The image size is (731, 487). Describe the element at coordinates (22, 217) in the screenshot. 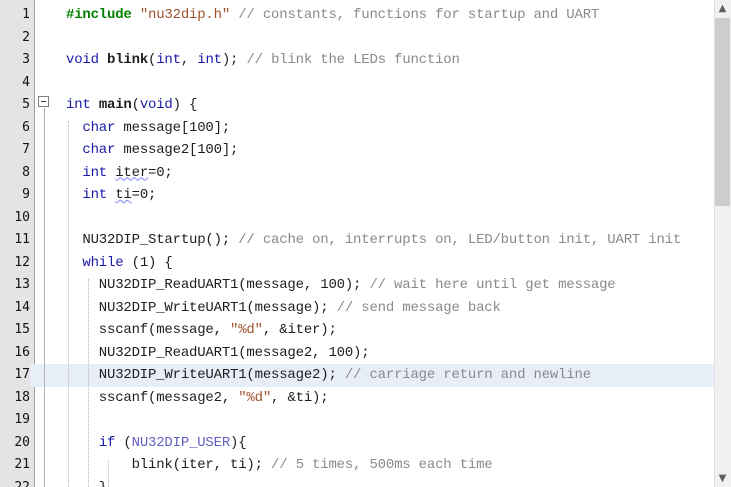

I see `line-number: 10` at that location.